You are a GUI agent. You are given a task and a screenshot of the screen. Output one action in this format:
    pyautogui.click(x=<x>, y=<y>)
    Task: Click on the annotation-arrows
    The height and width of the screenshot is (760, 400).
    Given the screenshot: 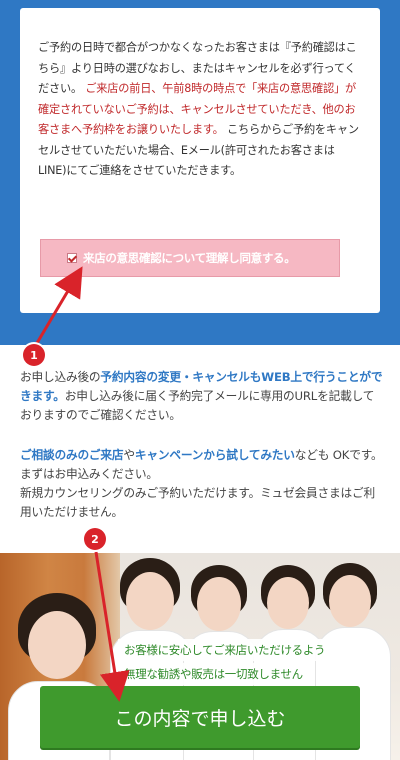 What is the action you would take?
    pyautogui.click(x=82, y=484)
    